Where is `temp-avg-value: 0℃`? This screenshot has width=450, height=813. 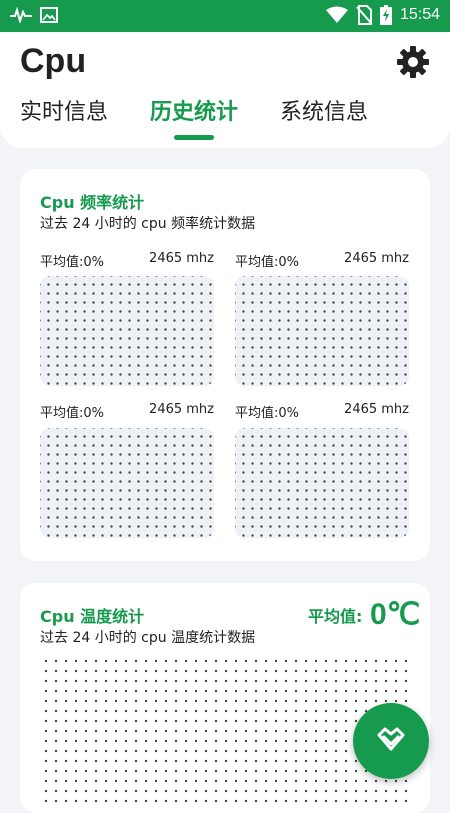 temp-avg-value: 0℃ is located at coordinates (395, 614).